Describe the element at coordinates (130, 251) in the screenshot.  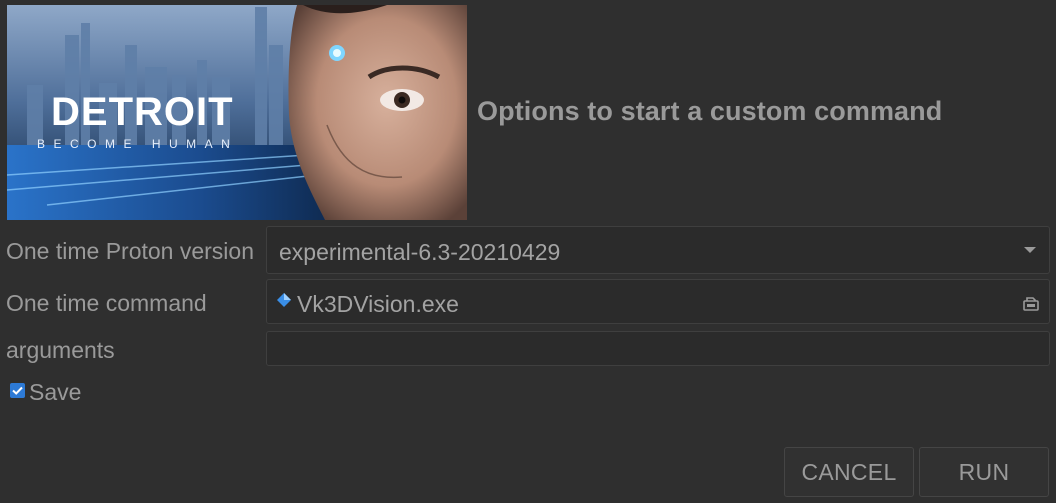
I see `proton-version-label: One time Proton version` at that location.